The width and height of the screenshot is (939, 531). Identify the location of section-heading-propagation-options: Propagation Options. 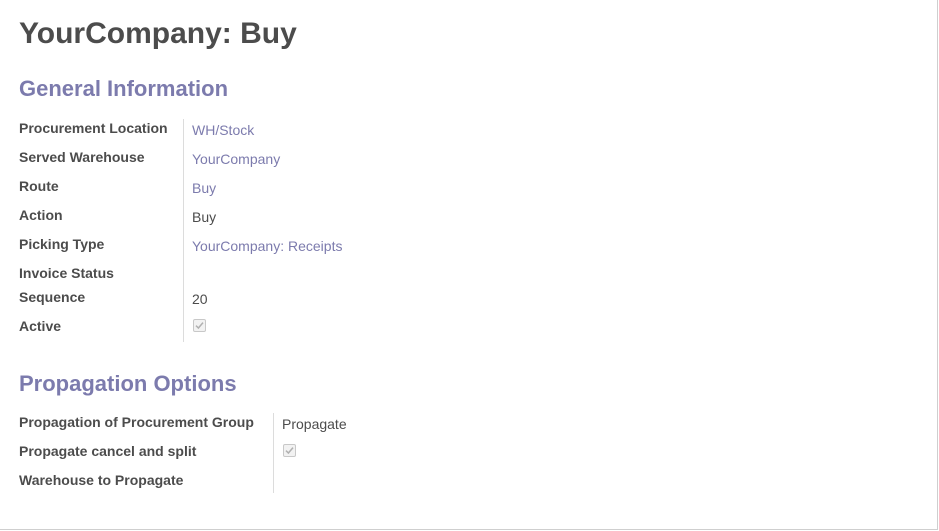
(128, 383).